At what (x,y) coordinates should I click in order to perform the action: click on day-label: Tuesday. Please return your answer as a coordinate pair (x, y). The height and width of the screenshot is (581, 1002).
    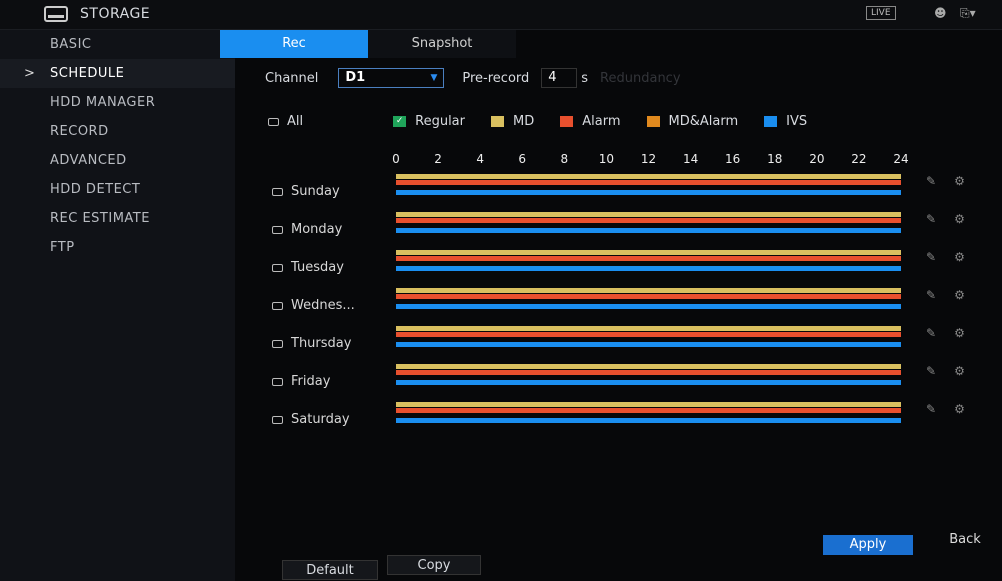
    Looking at the image, I should click on (317, 267).